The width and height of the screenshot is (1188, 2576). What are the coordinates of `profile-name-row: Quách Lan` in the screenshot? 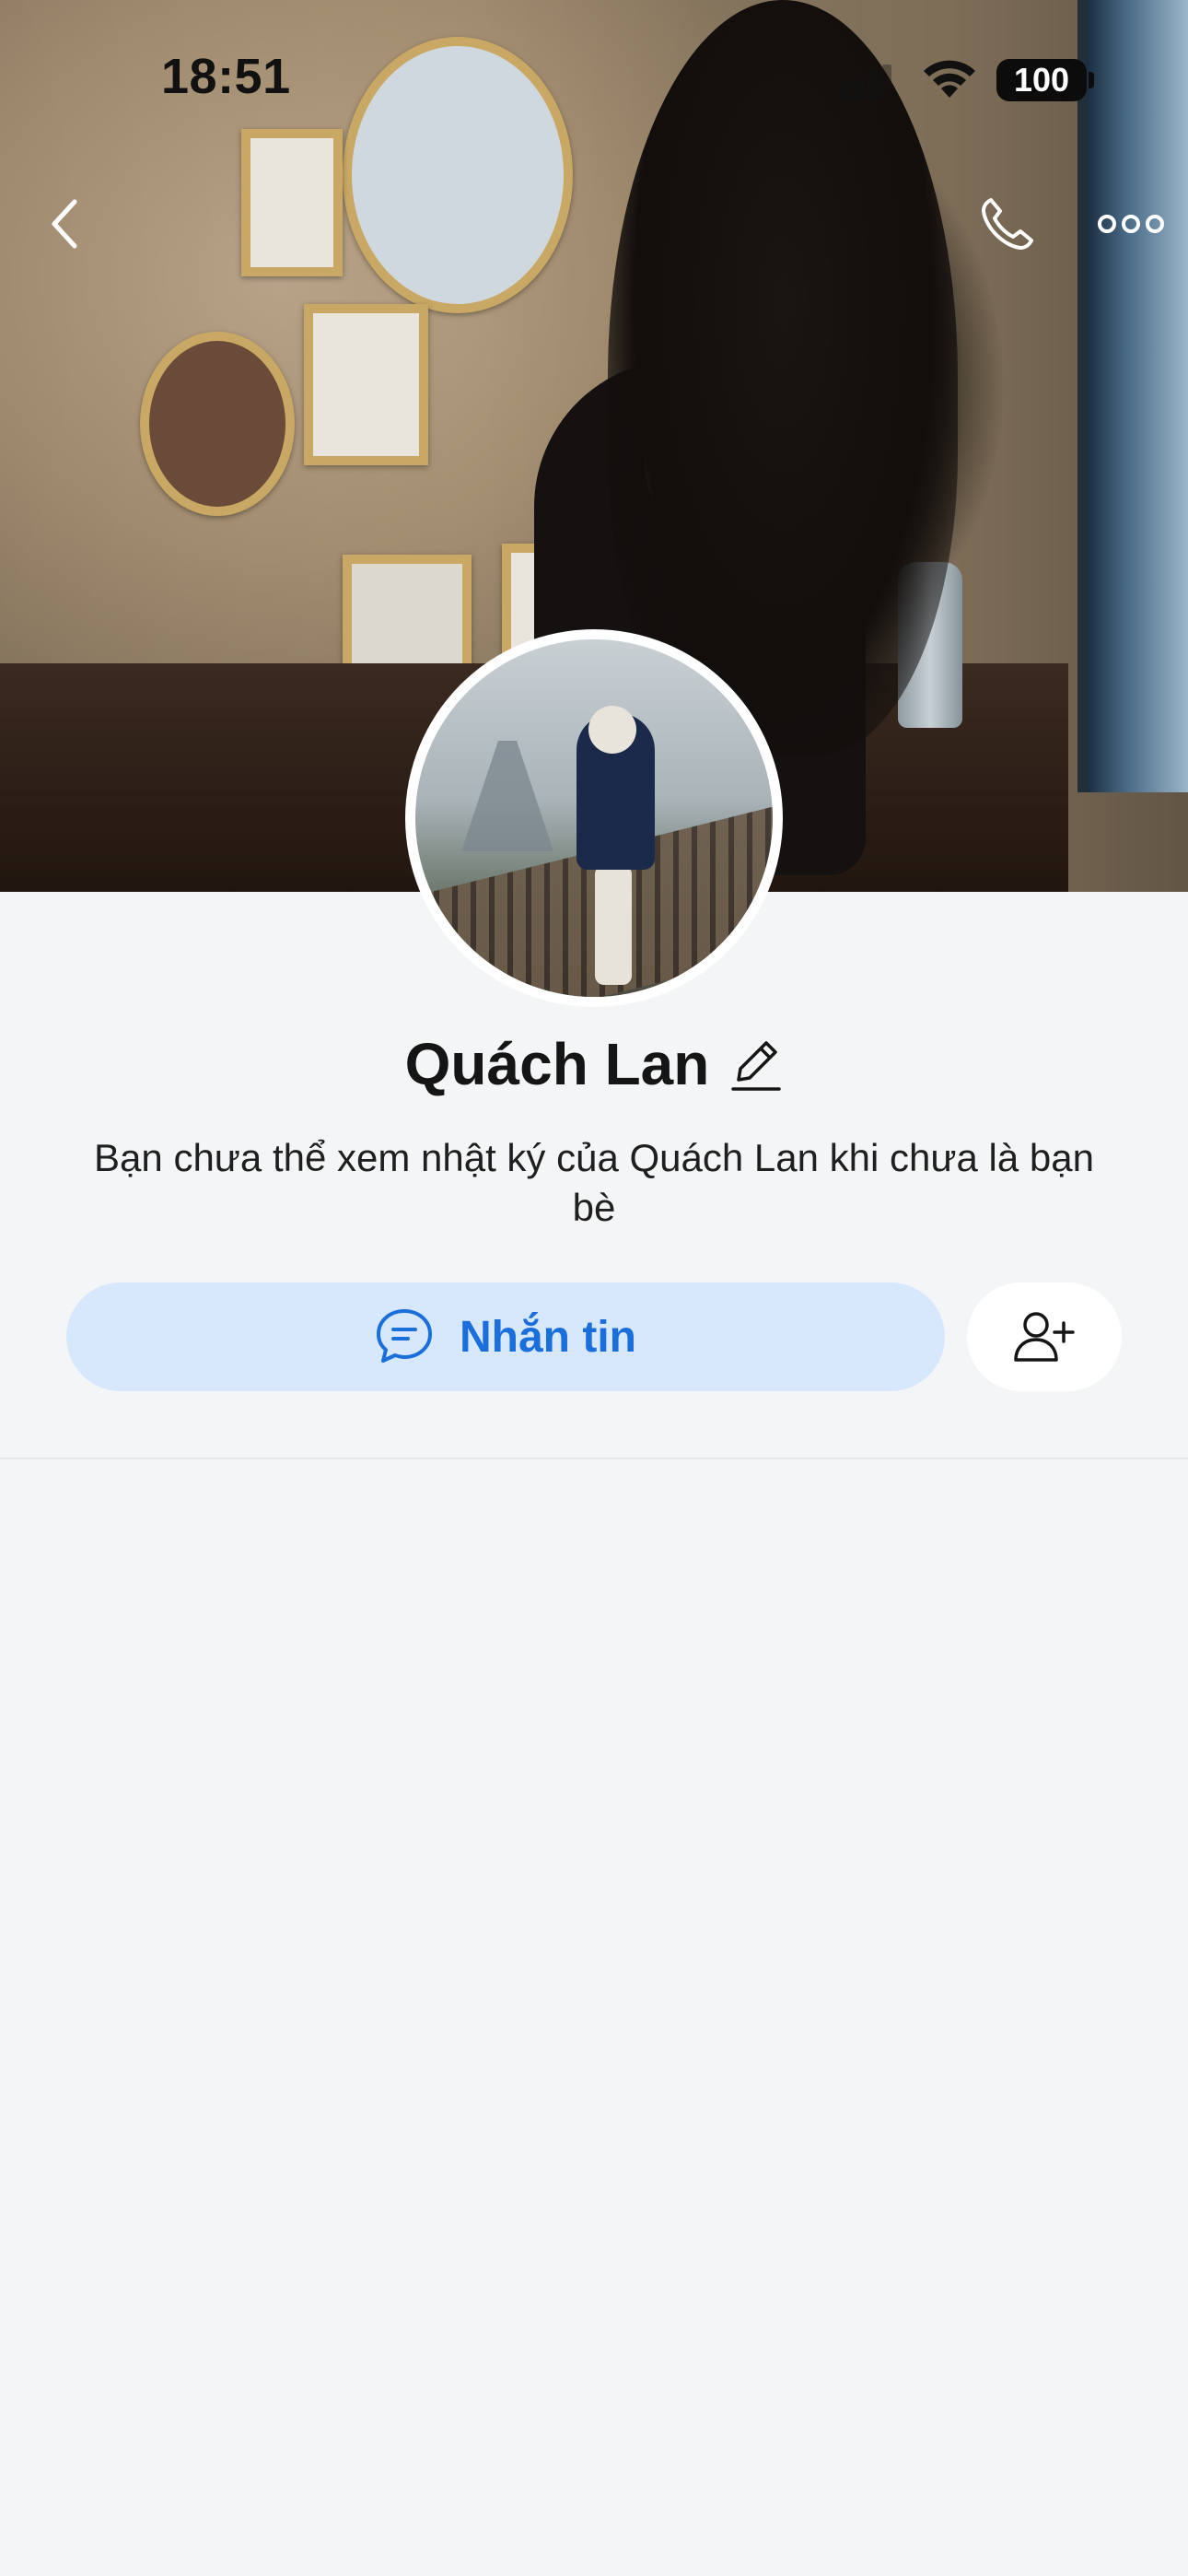 It's located at (594, 1064).